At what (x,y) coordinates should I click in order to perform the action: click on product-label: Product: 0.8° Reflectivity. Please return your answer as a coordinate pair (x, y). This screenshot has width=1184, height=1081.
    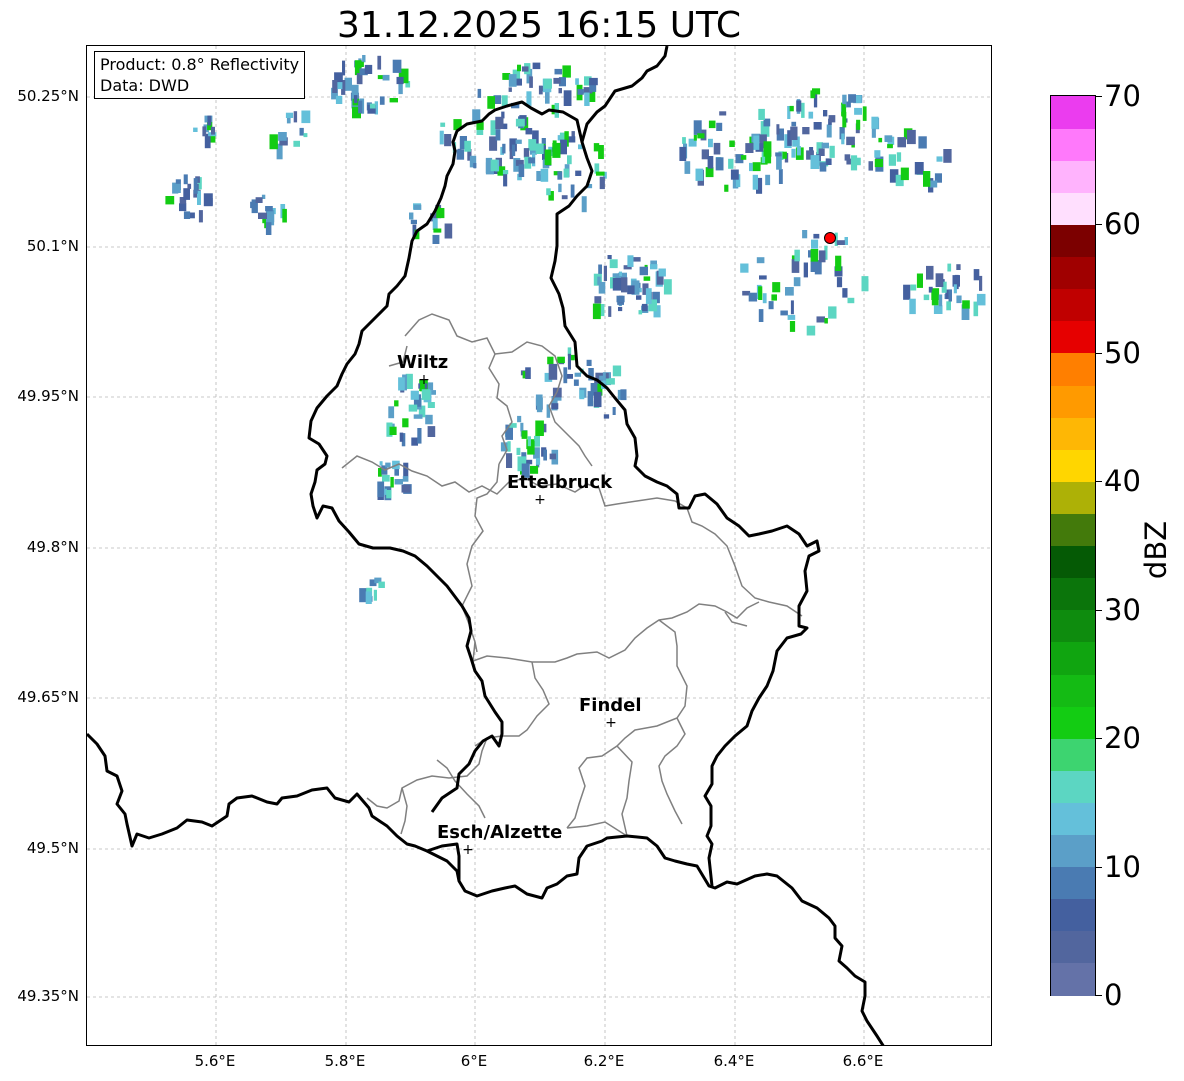
    Looking at the image, I should click on (200, 64).